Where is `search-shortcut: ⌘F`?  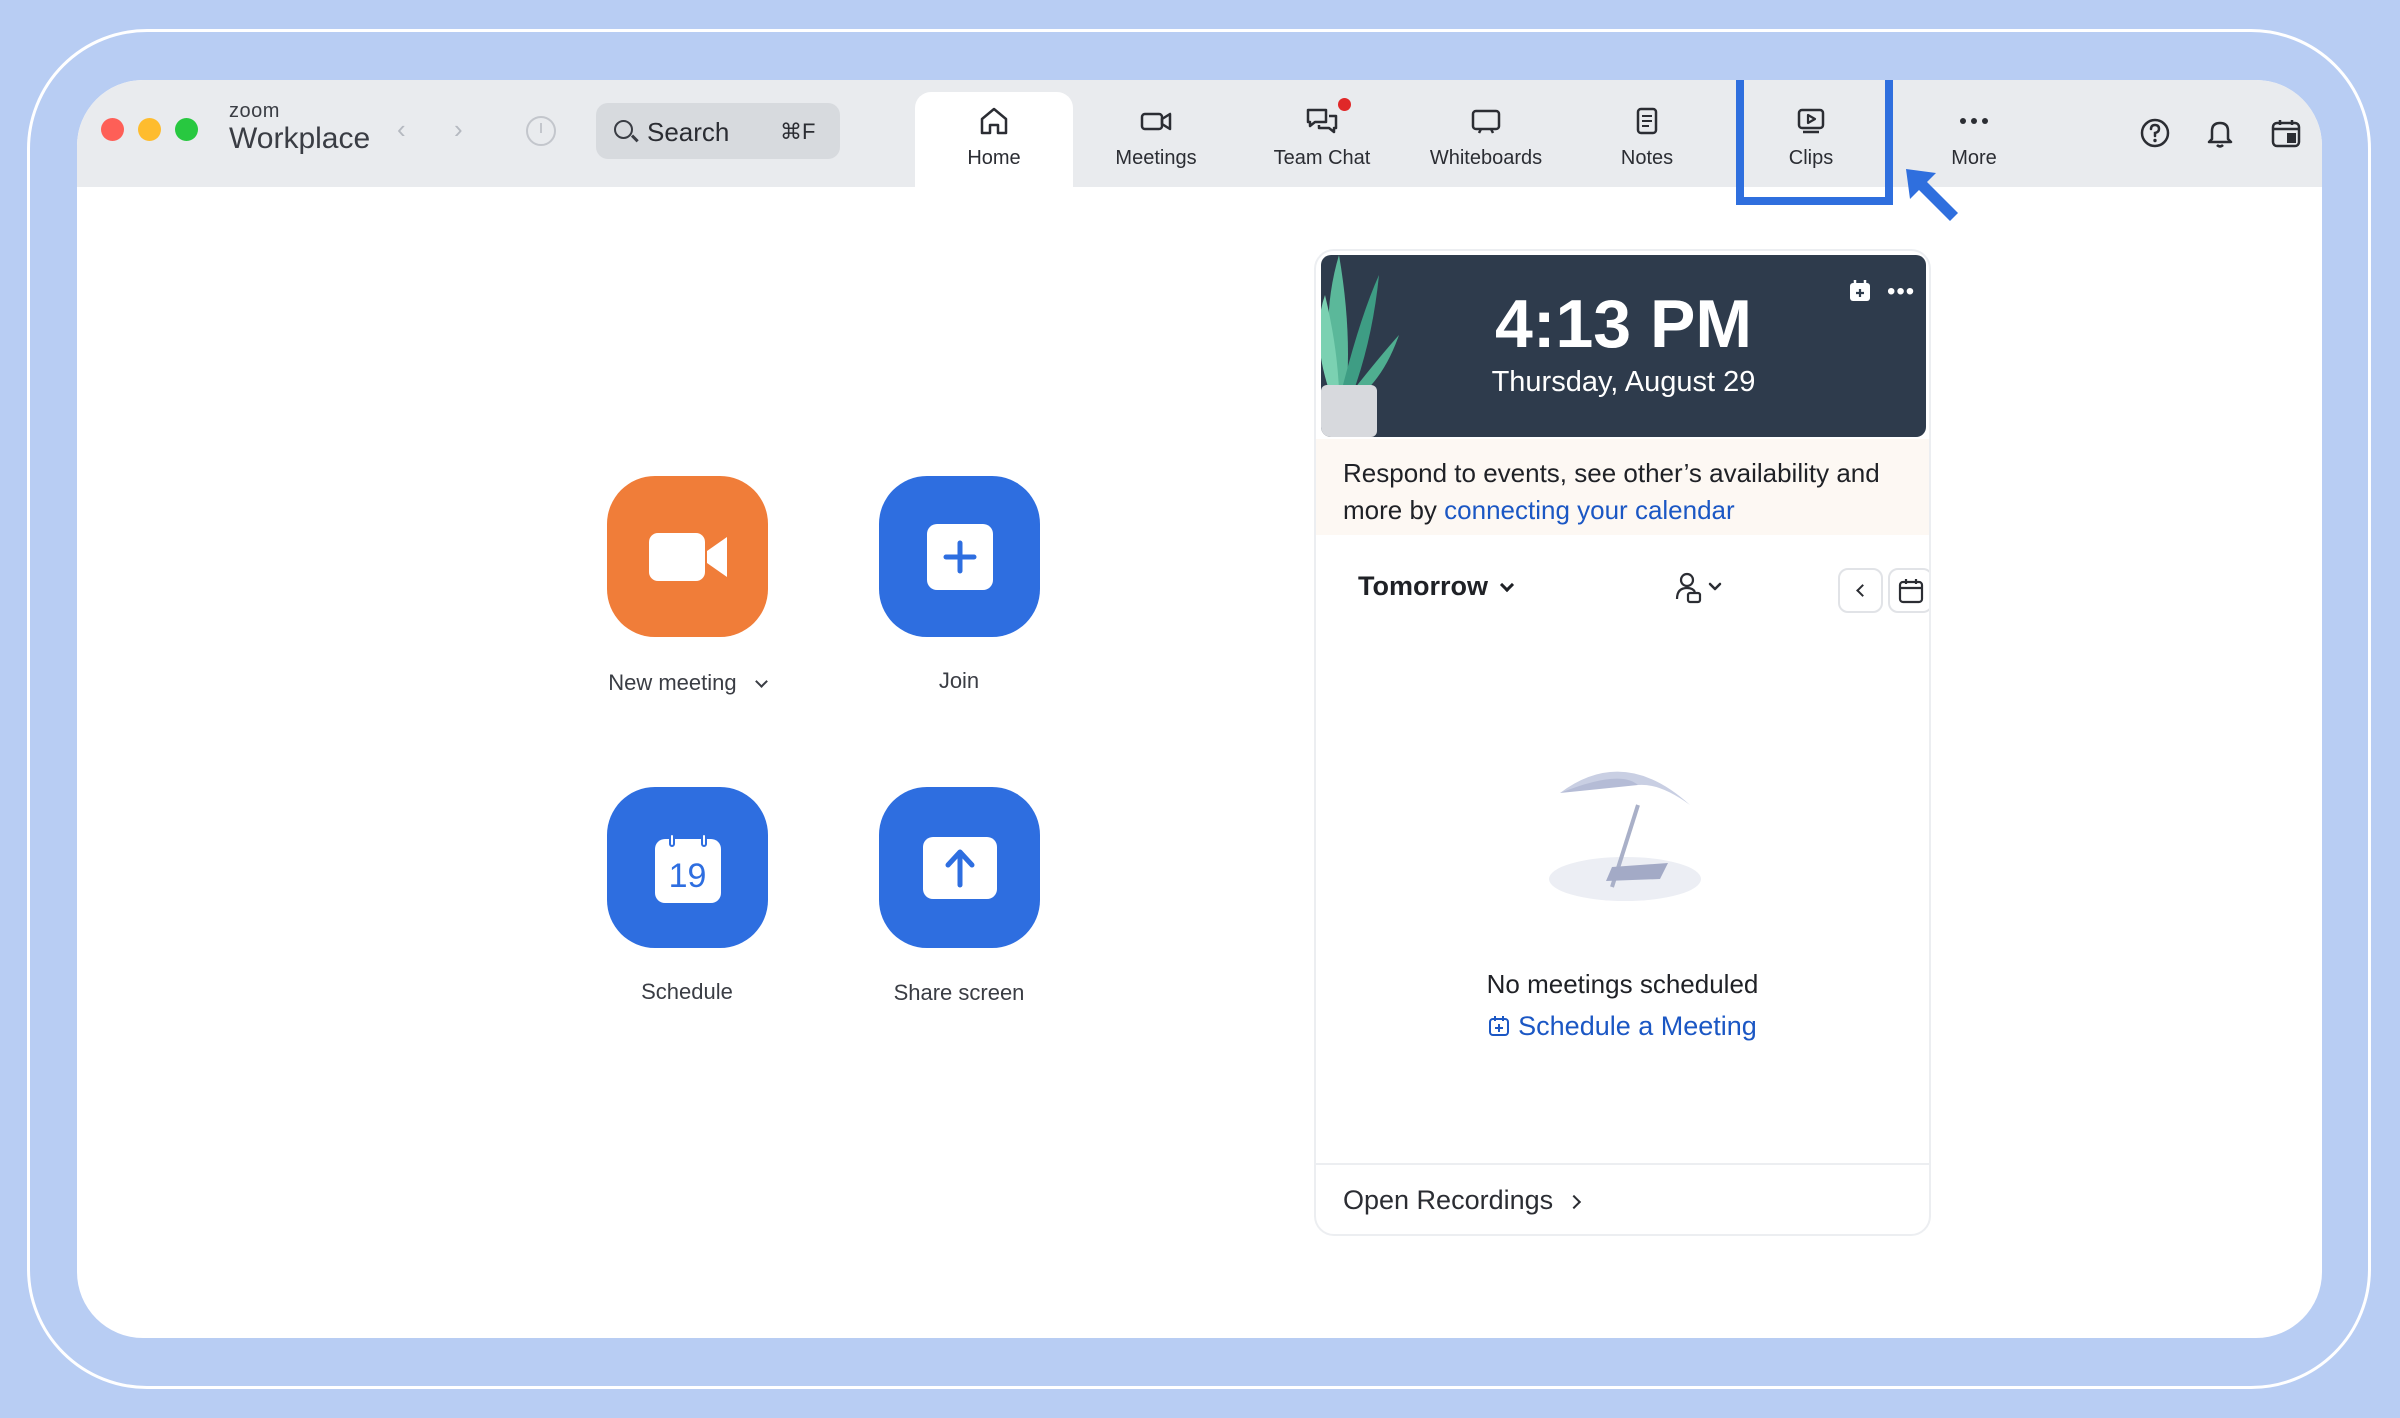
search-shortcut: ⌘F is located at coordinates (798, 131).